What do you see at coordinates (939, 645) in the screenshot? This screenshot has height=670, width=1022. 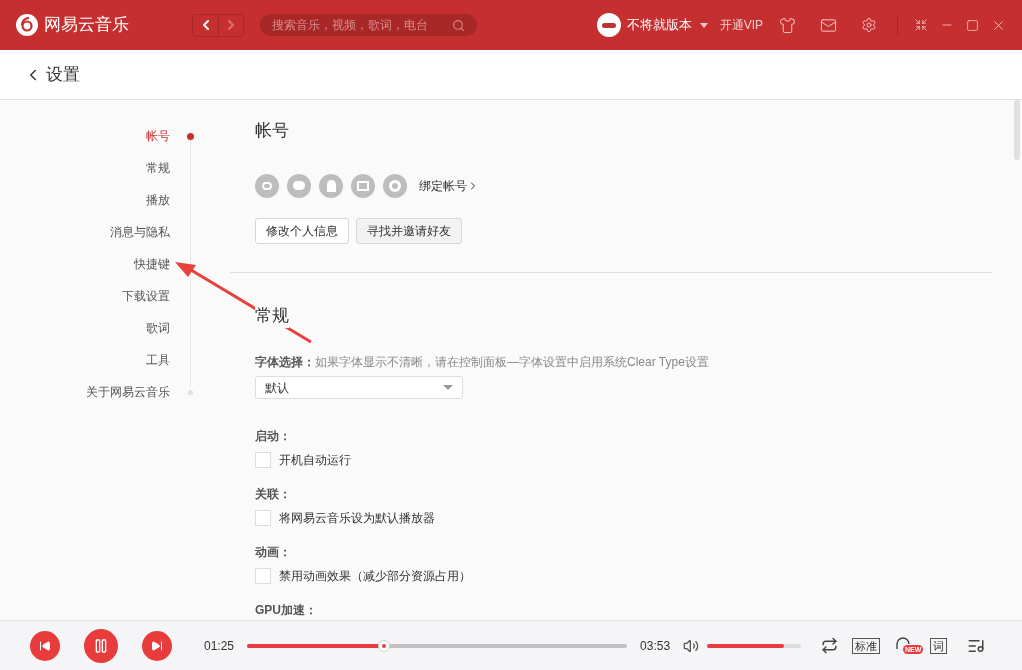 I see `lyrics-button: 词` at bounding box center [939, 645].